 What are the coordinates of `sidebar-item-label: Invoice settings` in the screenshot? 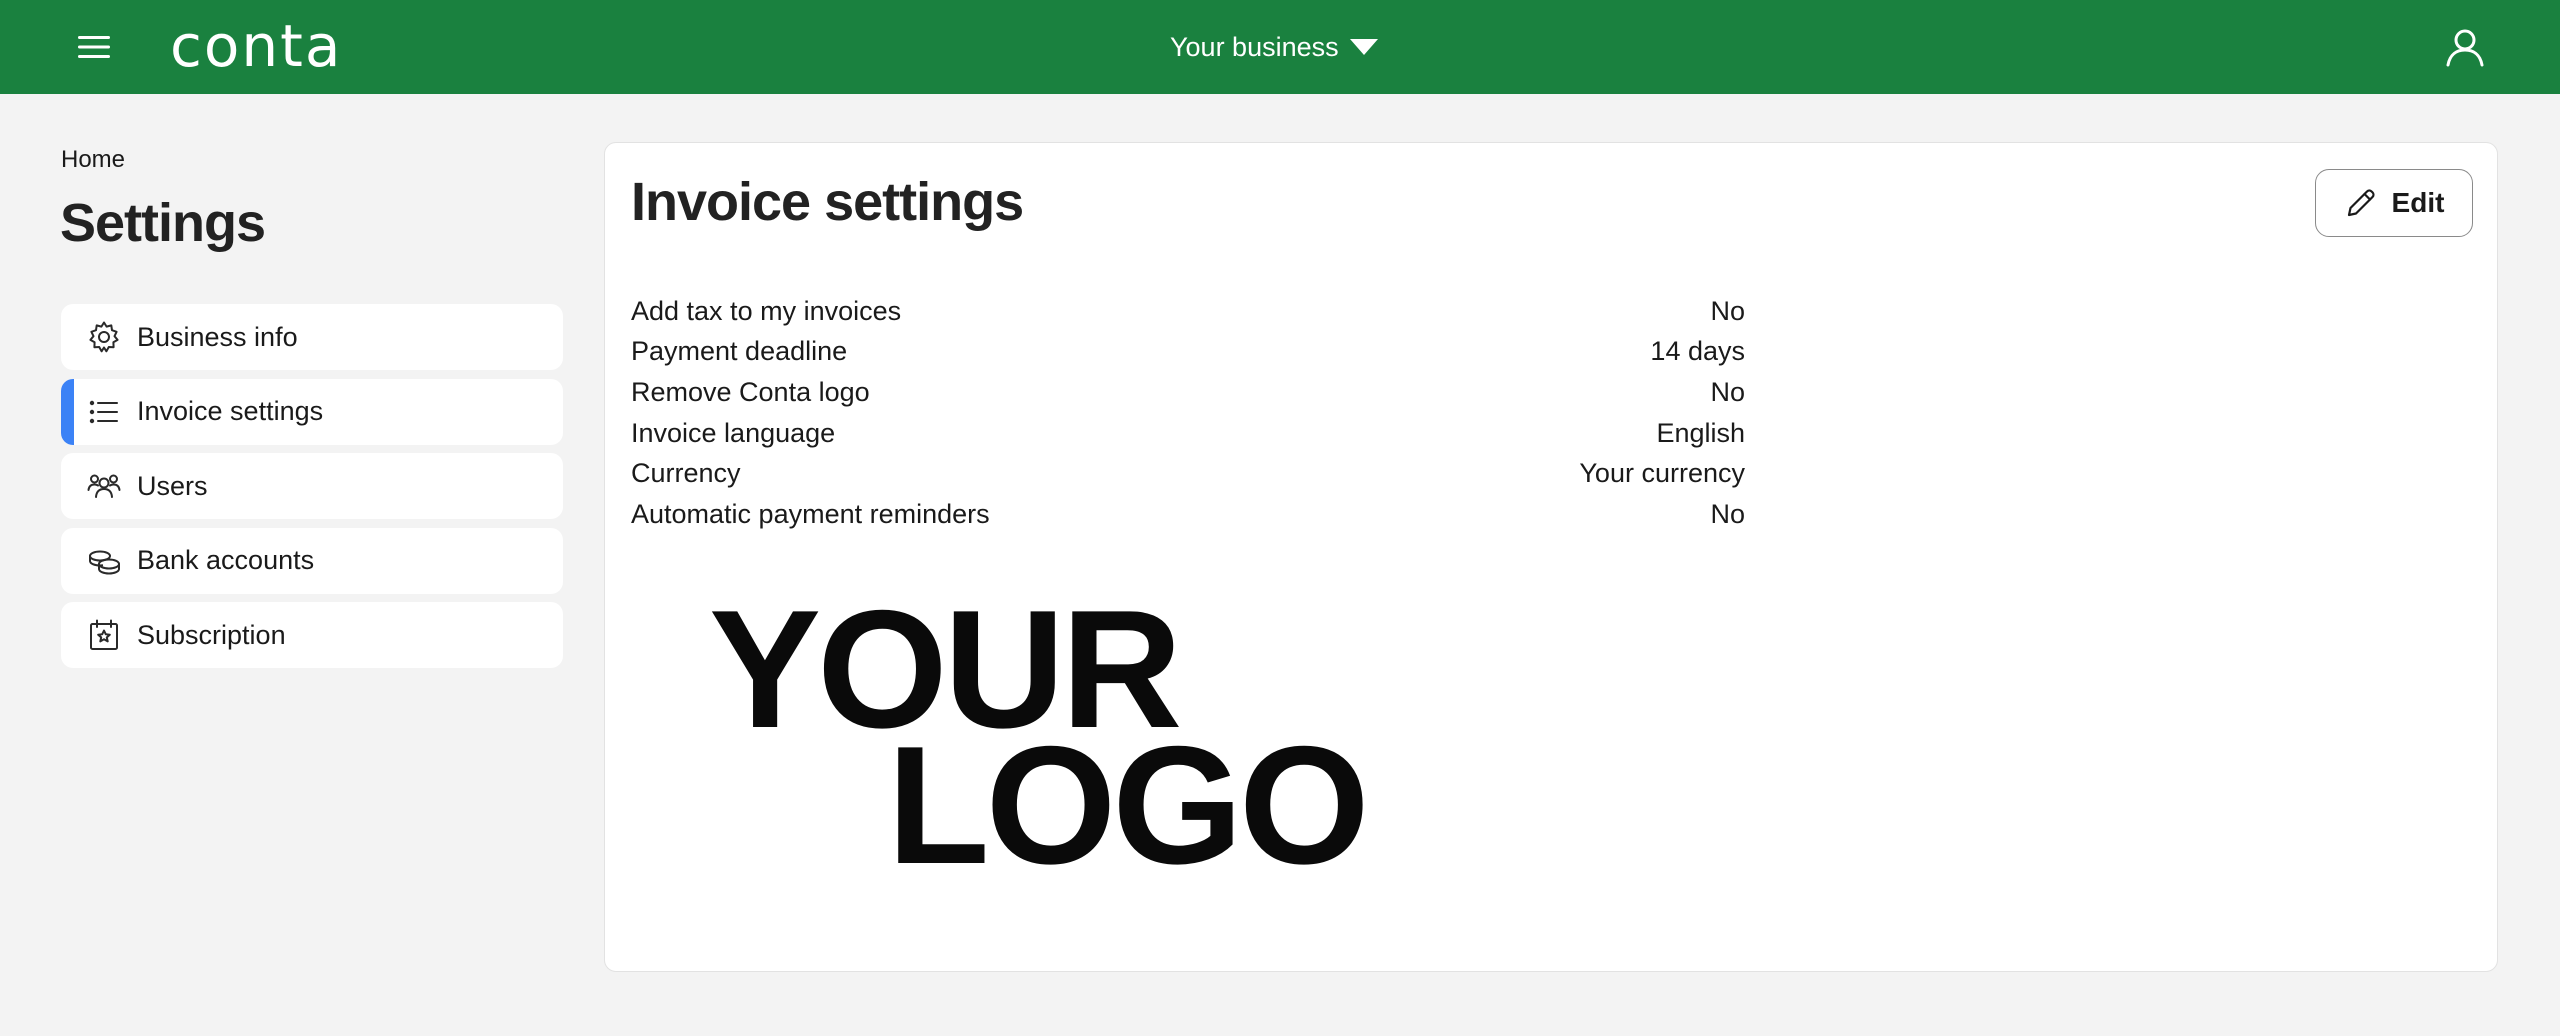 It's located at (230, 411).